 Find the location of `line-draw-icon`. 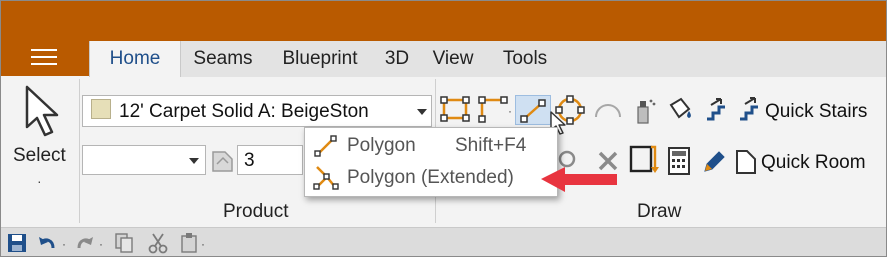

line-draw-icon is located at coordinates (533, 111).